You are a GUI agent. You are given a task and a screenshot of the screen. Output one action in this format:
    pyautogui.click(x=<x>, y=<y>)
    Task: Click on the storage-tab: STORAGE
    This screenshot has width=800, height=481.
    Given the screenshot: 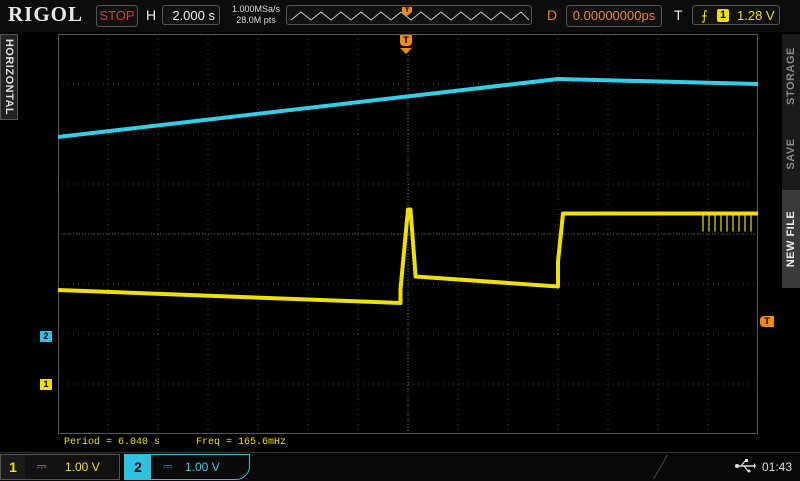 What is the action you would take?
    pyautogui.click(x=791, y=76)
    